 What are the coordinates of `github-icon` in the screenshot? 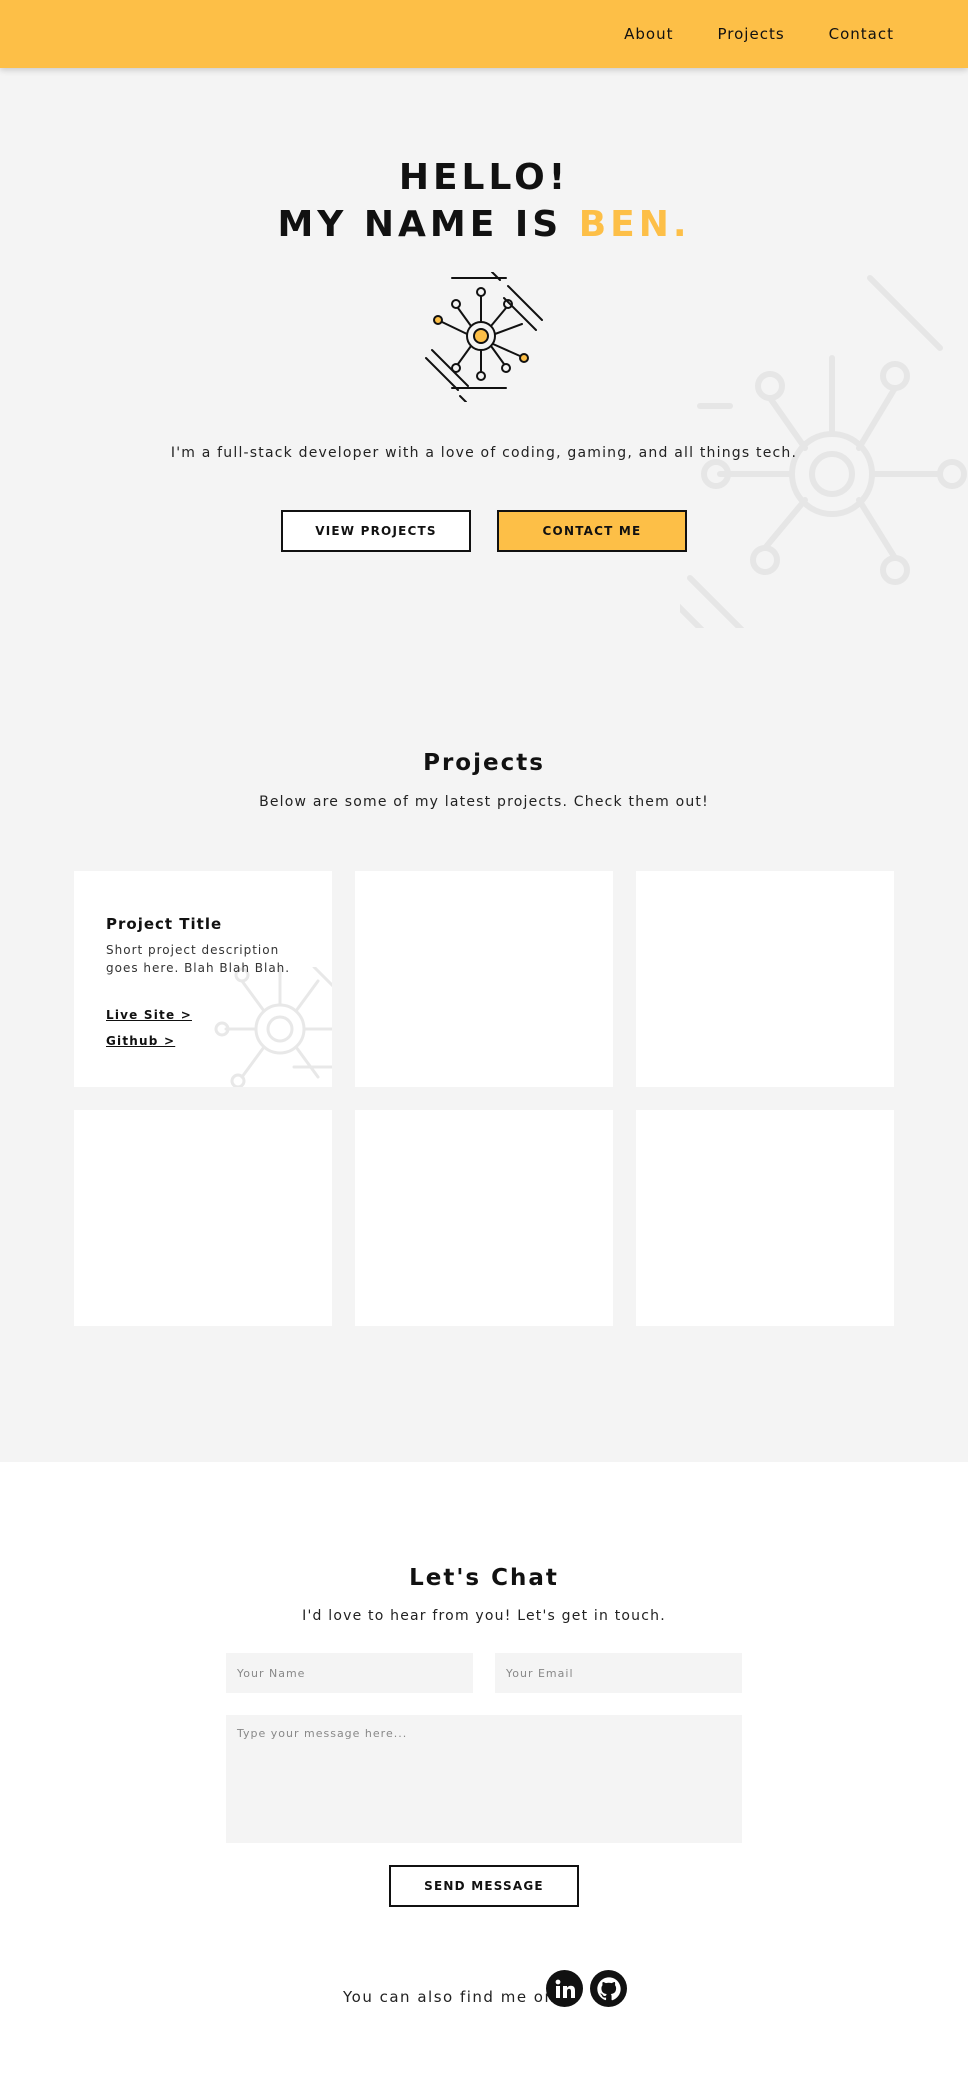 It's located at (608, 1988).